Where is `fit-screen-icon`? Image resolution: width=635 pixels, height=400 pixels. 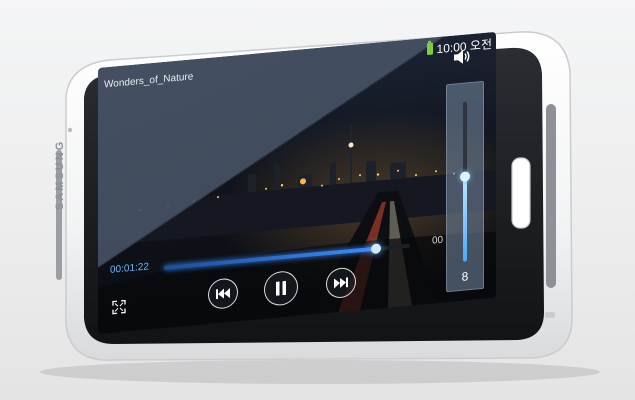
fit-screen-icon is located at coordinates (119, 307).